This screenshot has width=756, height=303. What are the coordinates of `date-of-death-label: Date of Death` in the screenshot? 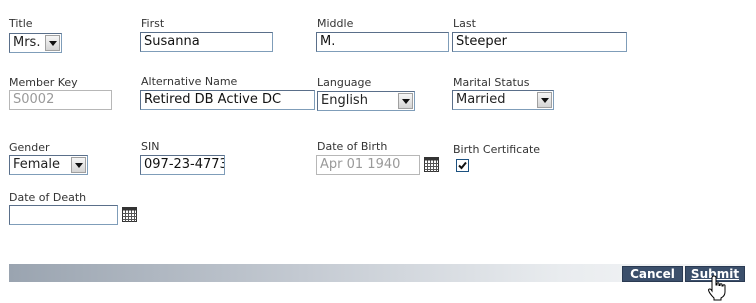 It's located at (48, 197).